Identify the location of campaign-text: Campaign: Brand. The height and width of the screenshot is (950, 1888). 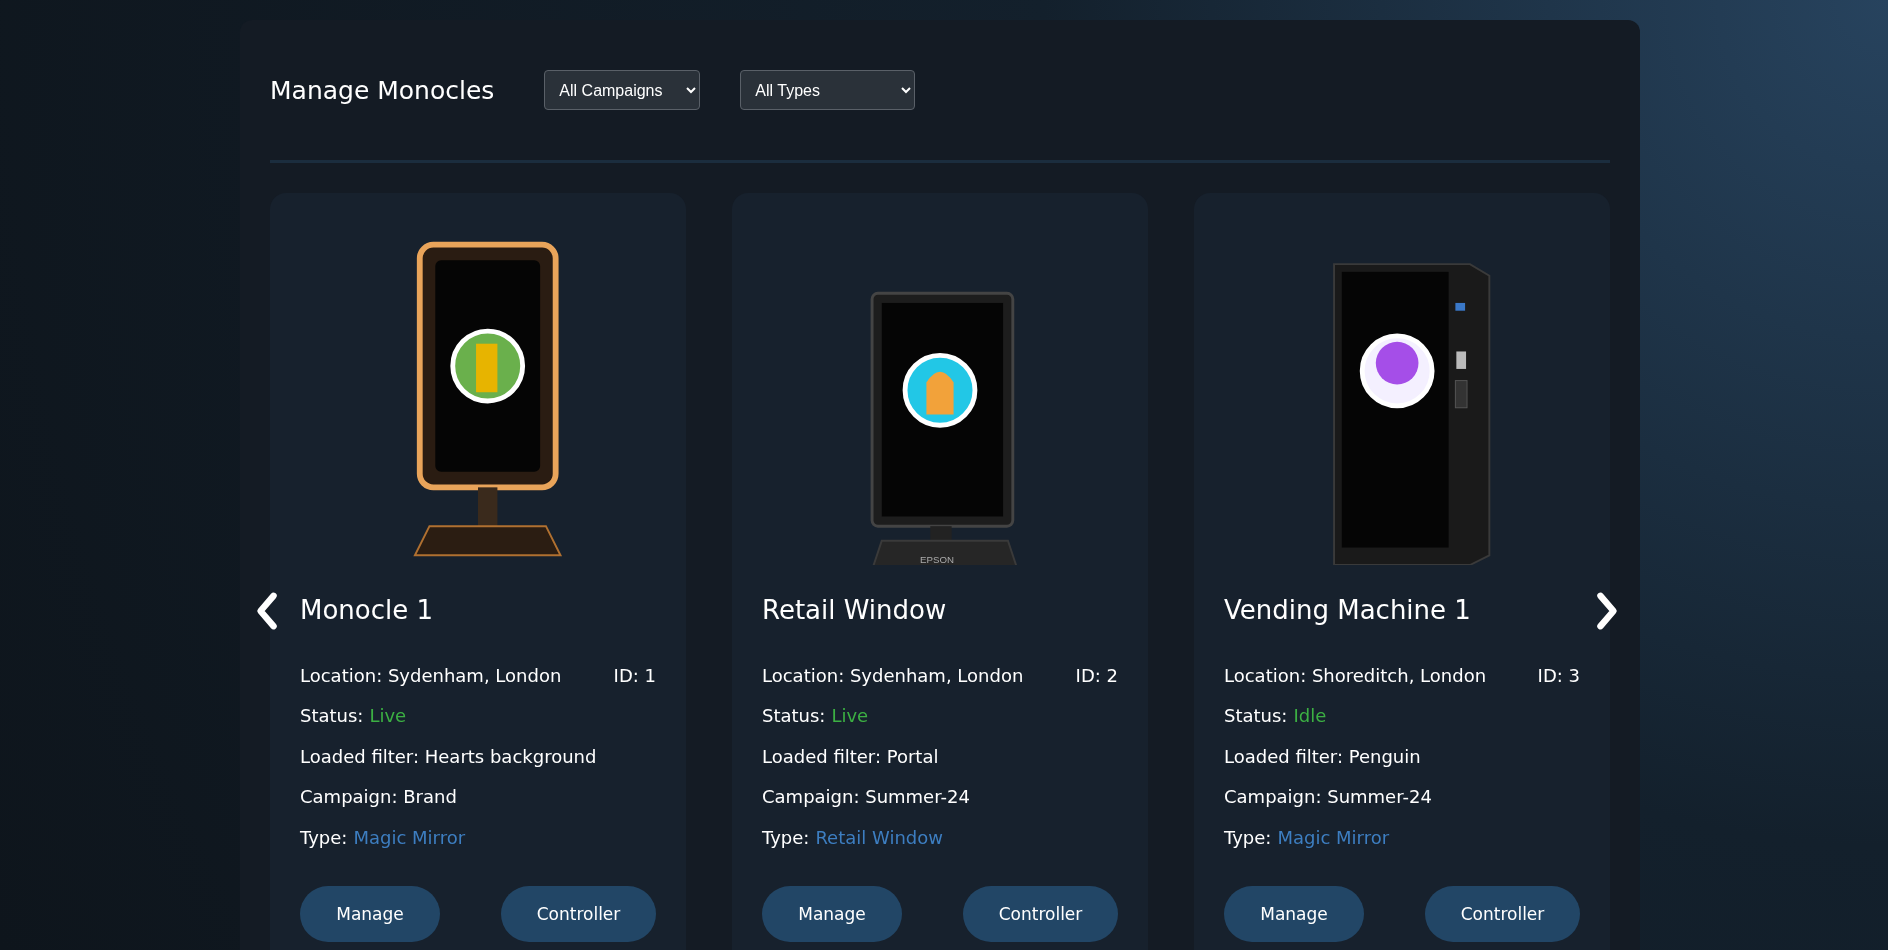
(378, 797).